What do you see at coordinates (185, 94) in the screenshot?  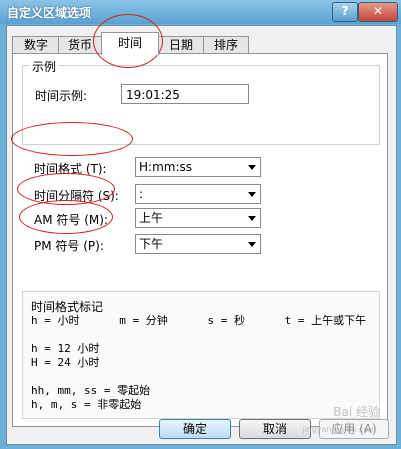 I see `time-sample-field: 19:01:25` at bounding box center [185, 94].